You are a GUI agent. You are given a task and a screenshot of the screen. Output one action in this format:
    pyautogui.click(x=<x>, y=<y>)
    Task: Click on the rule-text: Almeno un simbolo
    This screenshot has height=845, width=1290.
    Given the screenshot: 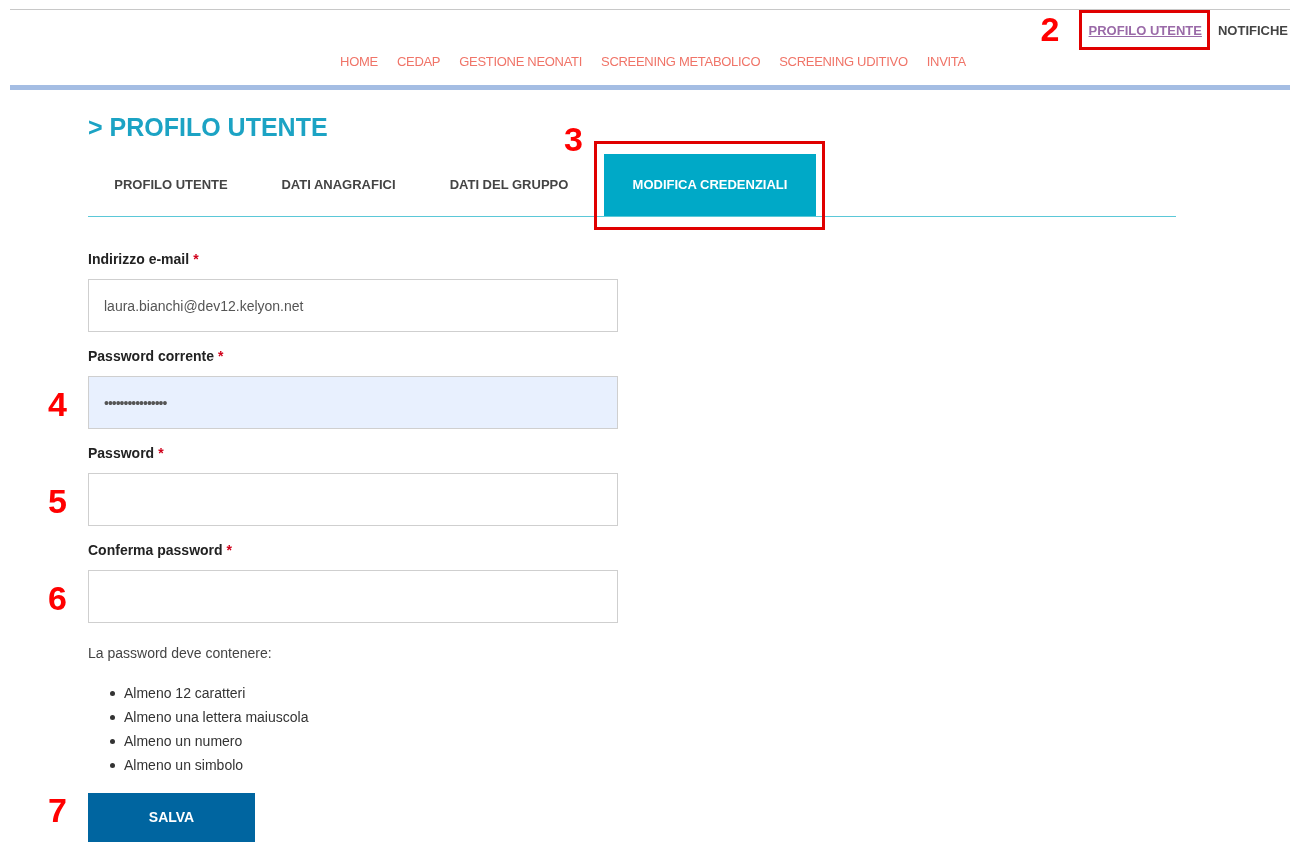 What is the action you would take?
    pyautogui.click(x=184, y=765)
    